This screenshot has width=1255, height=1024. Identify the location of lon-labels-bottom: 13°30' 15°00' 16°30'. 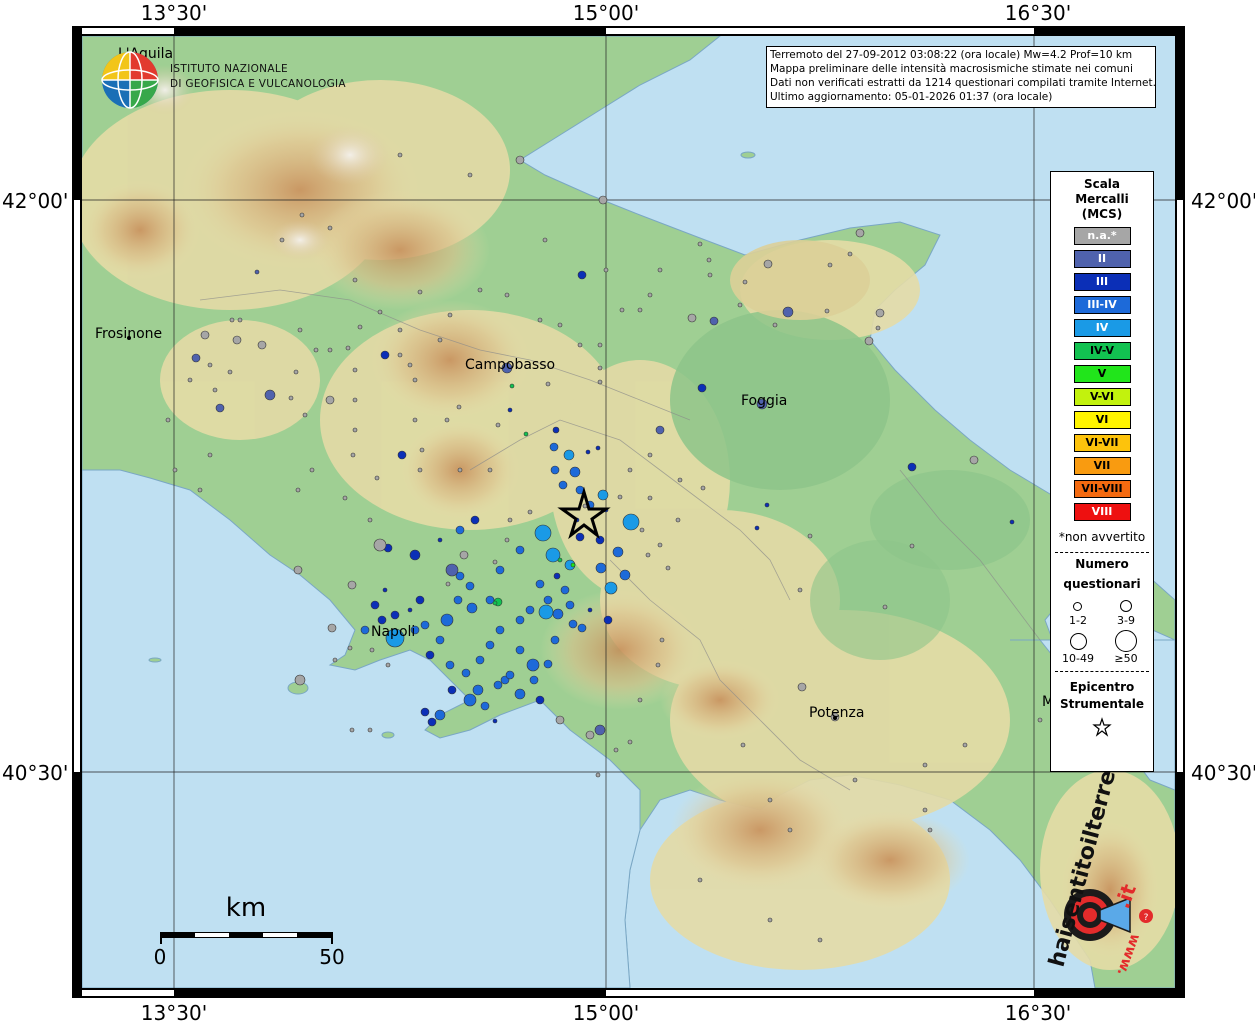
(606, 1012).